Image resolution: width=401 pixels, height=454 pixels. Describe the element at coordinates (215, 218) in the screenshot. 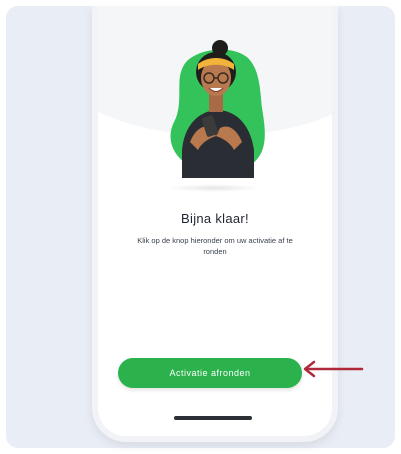

I see `page-title: Bijna klaar!` at that location.